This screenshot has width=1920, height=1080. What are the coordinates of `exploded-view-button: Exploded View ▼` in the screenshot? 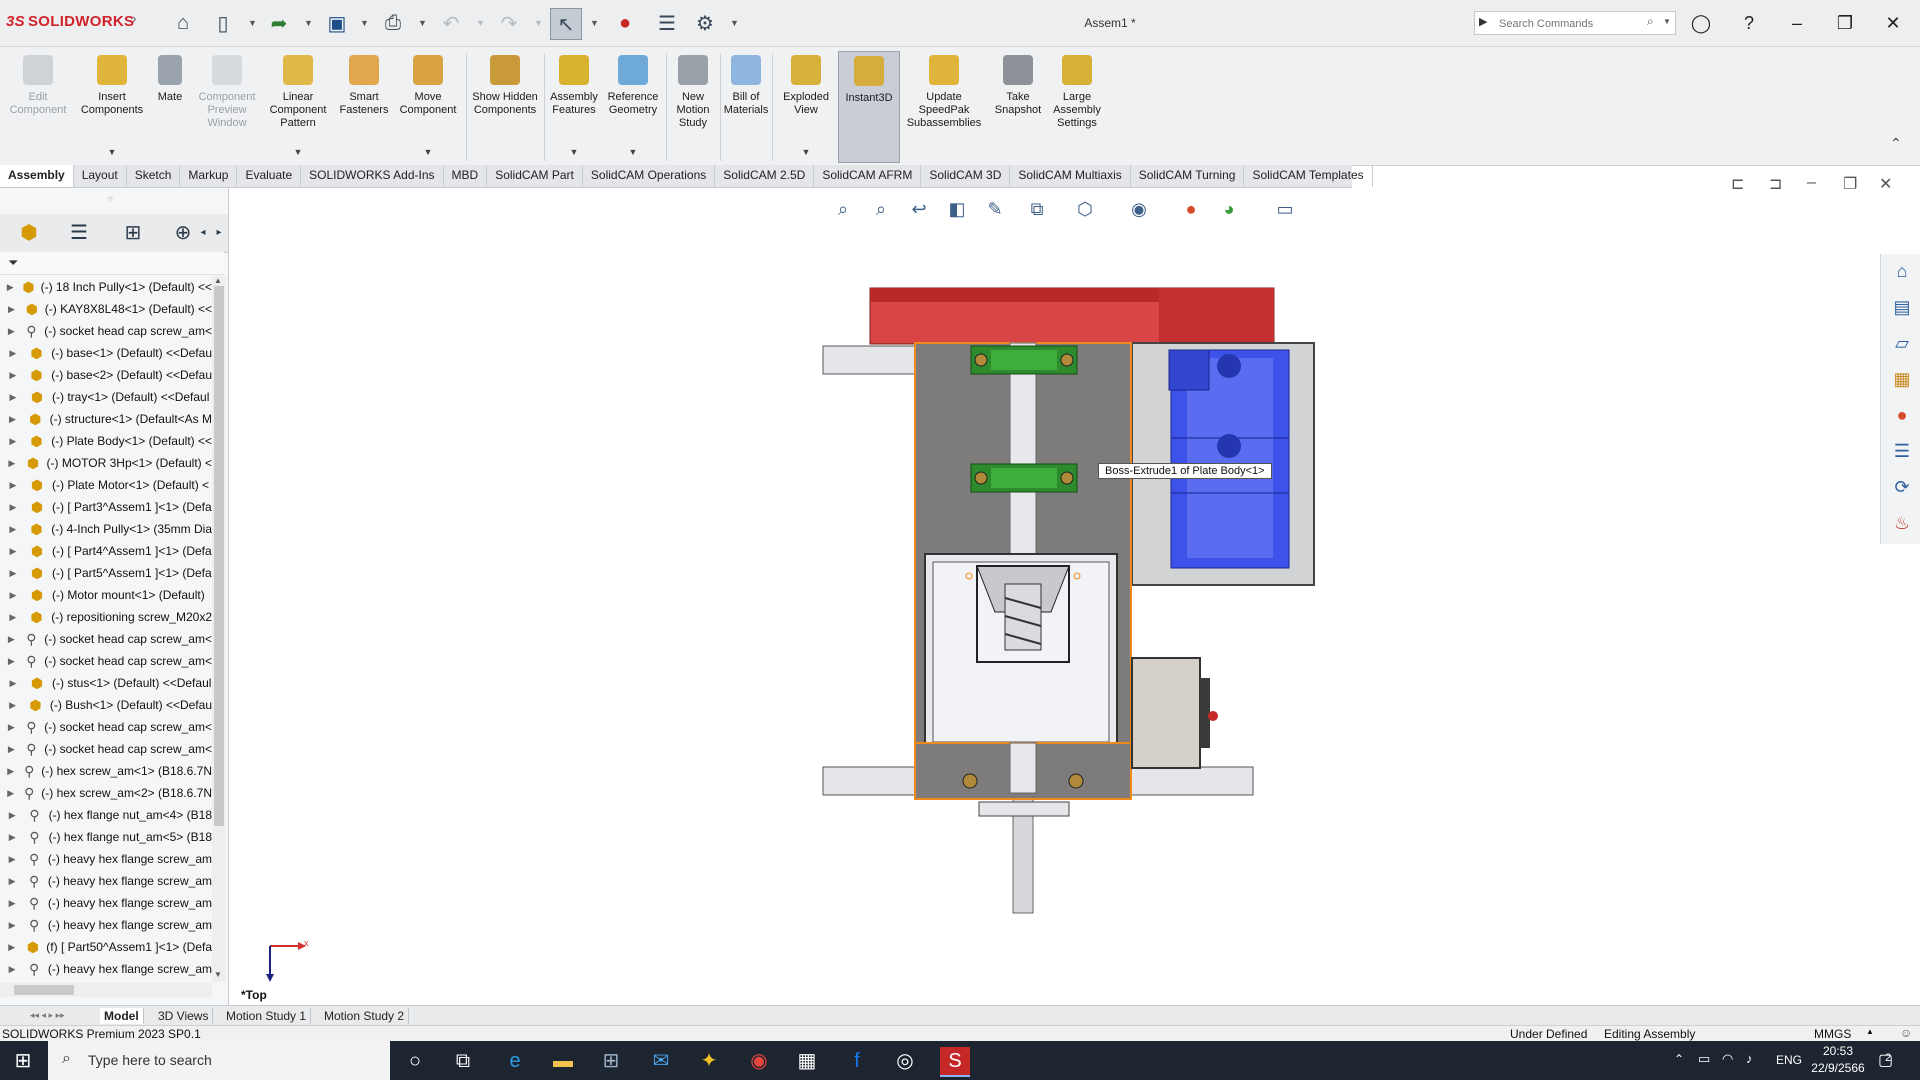 It's located at (806, 106).